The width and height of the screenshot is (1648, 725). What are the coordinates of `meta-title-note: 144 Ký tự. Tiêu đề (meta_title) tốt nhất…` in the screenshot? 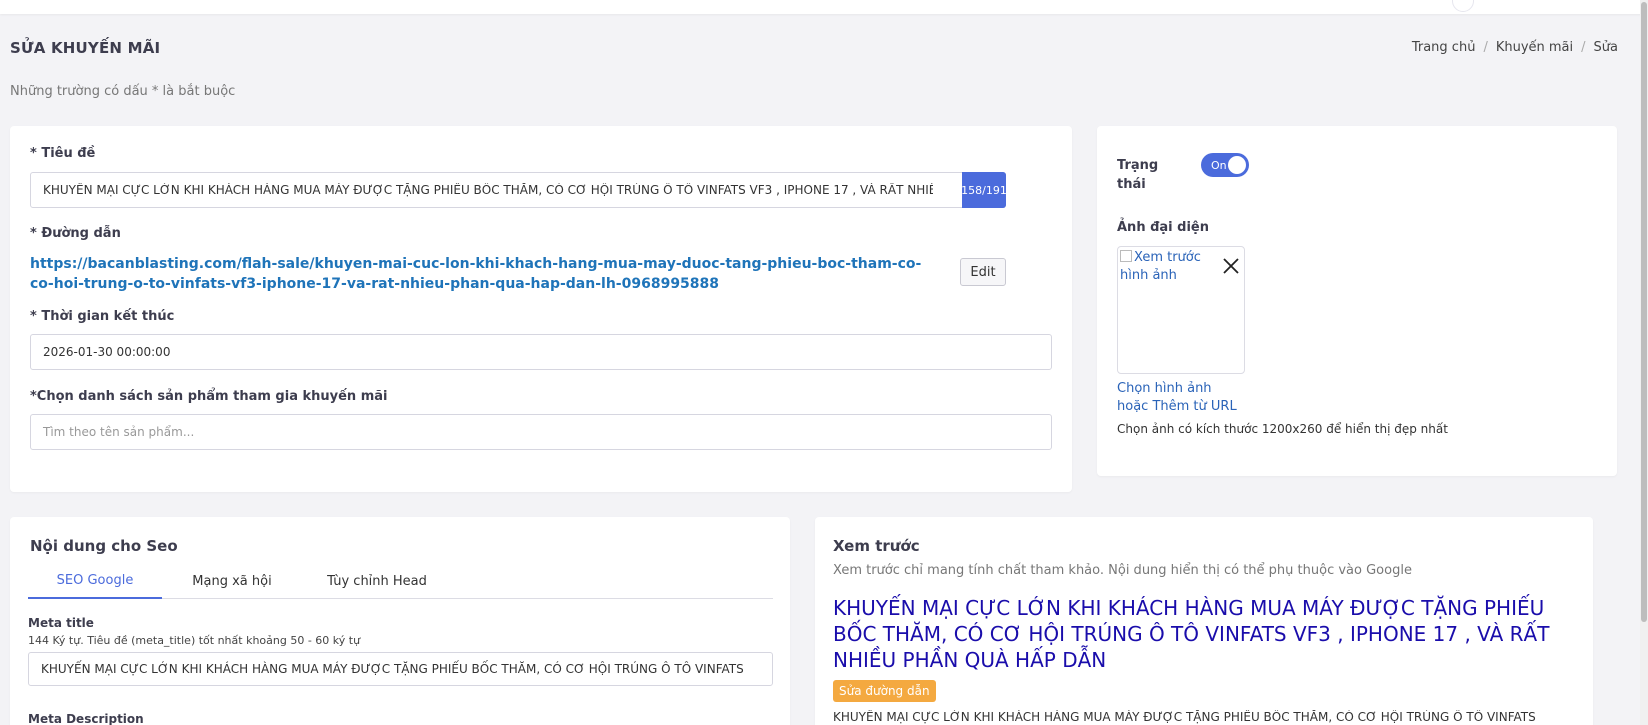 It's located at (194, 640).